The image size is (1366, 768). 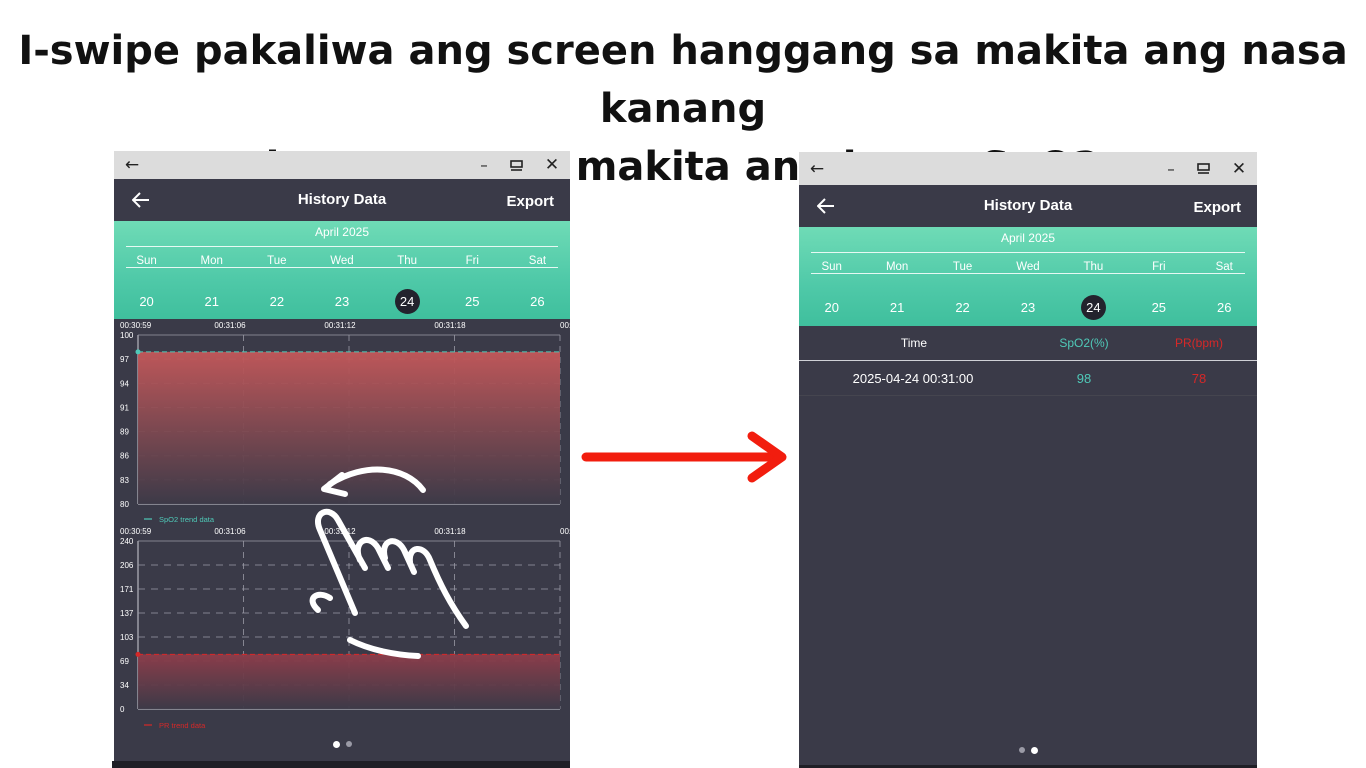 I want to click on y-tick-label: 240, so click(x=127, y=541).